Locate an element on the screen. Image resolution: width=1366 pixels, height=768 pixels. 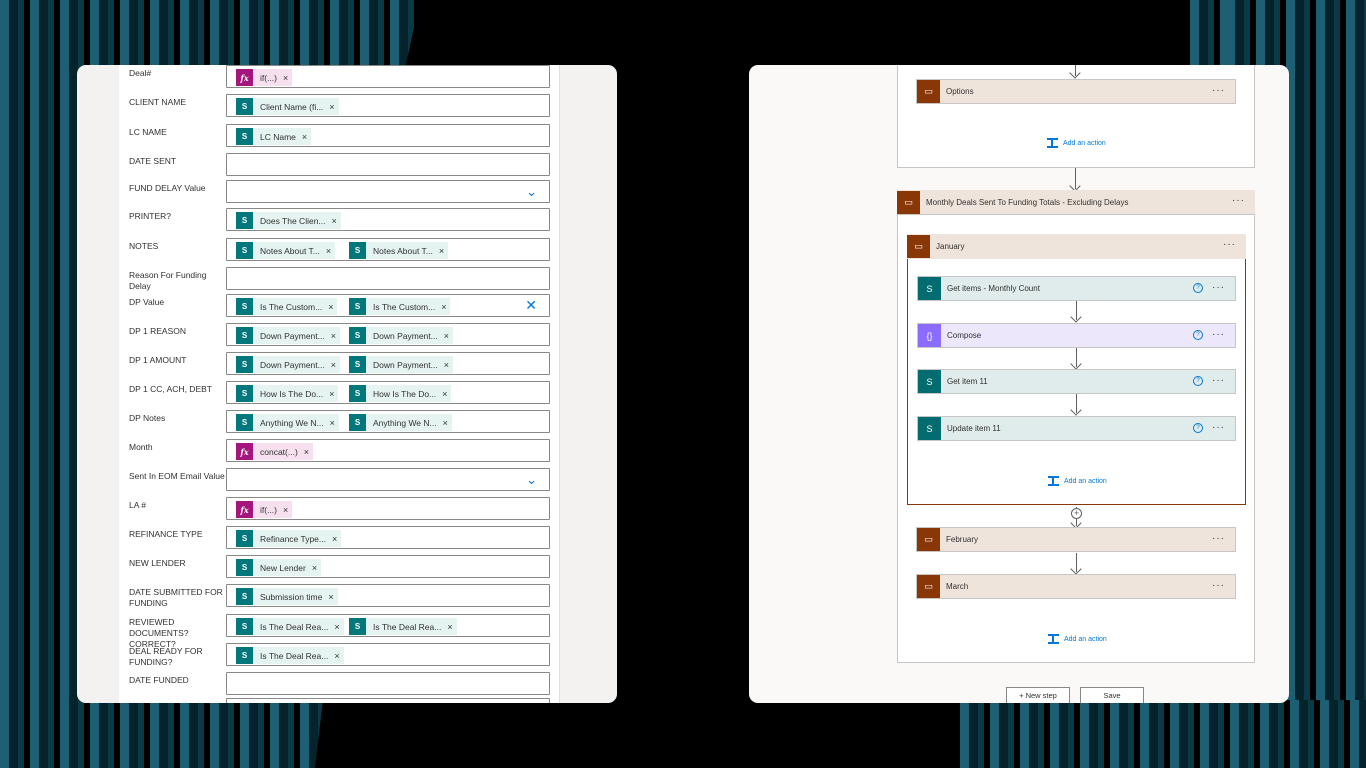
compose-action: {} Compose ? ··· is located at coordinates (1076, 335).